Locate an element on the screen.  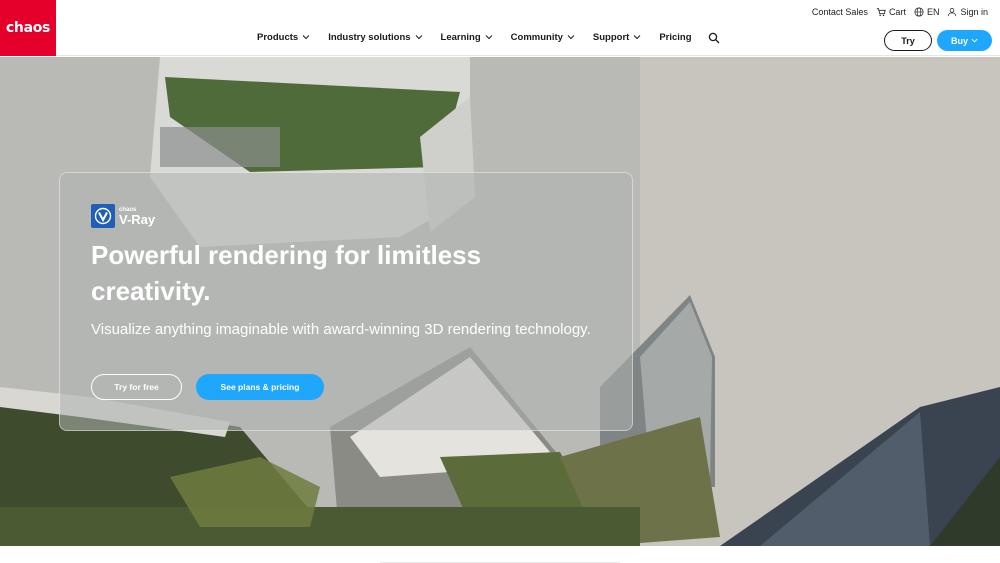
user-icon is located at coordinates (952, 12).